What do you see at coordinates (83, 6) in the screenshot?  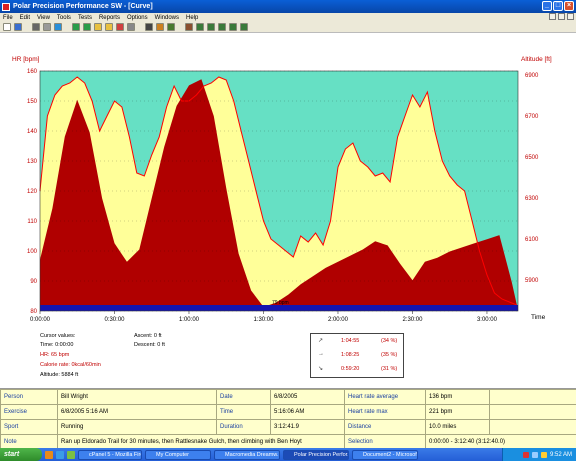 I see `window-title: Polar Precision Performance SW - [Curve]` at bounding box center [83, 6].